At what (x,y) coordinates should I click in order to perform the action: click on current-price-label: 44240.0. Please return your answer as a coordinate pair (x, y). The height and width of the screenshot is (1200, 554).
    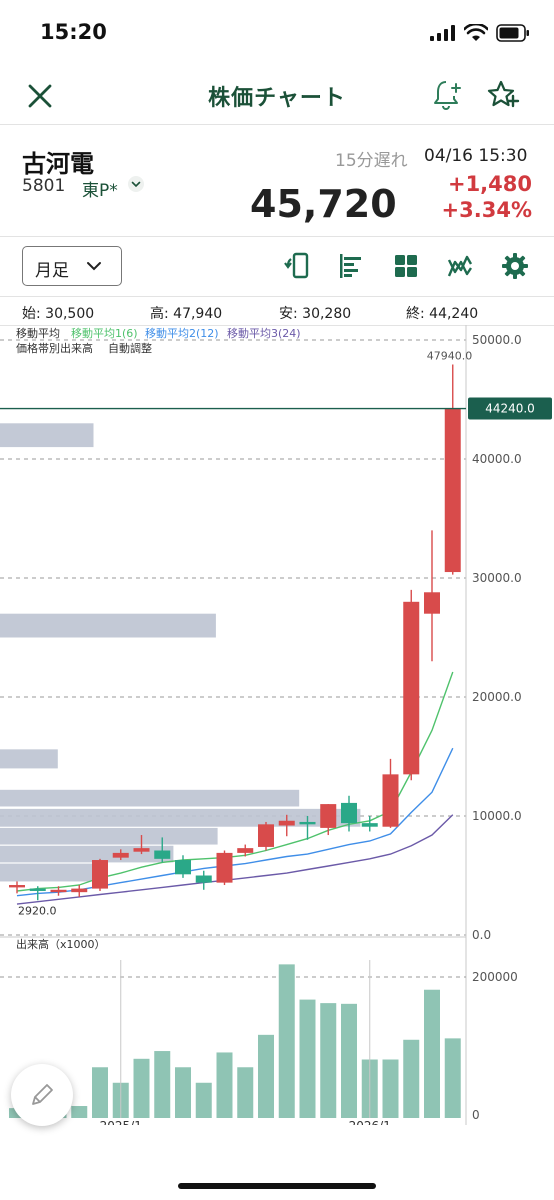
    Looking at the image, I should click on (510, 409).